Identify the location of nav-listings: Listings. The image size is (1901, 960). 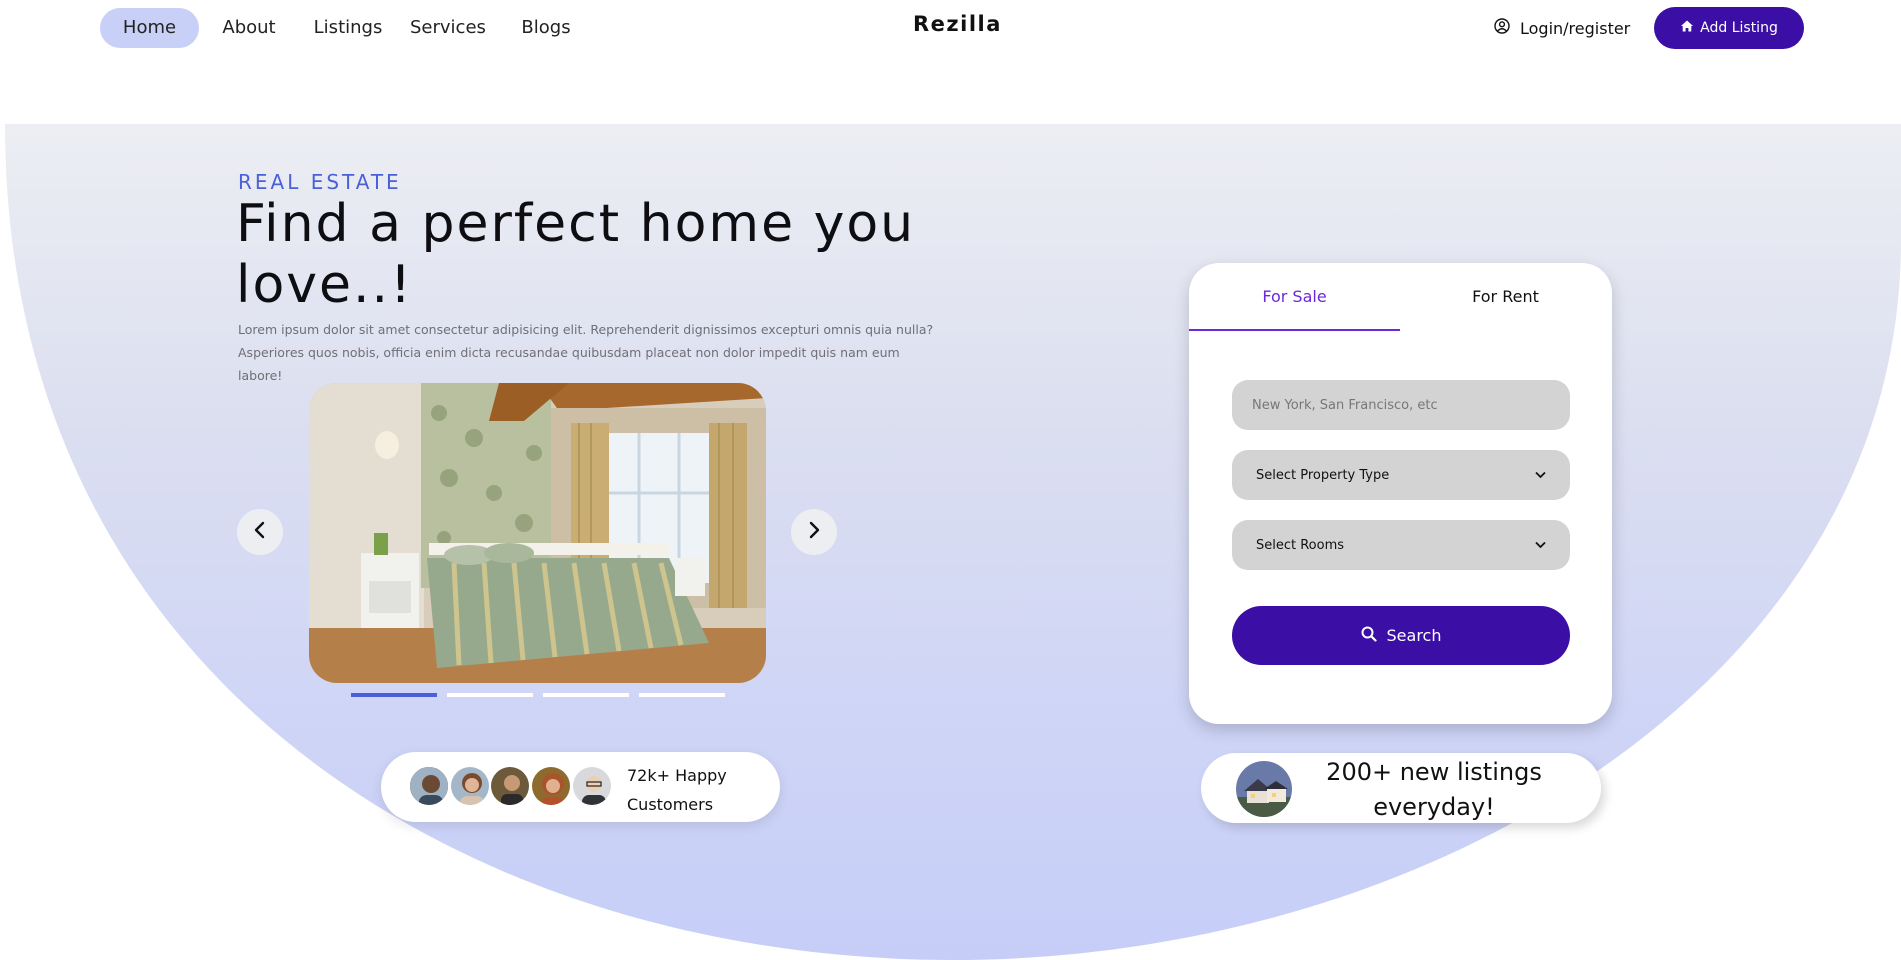
(348, 28).